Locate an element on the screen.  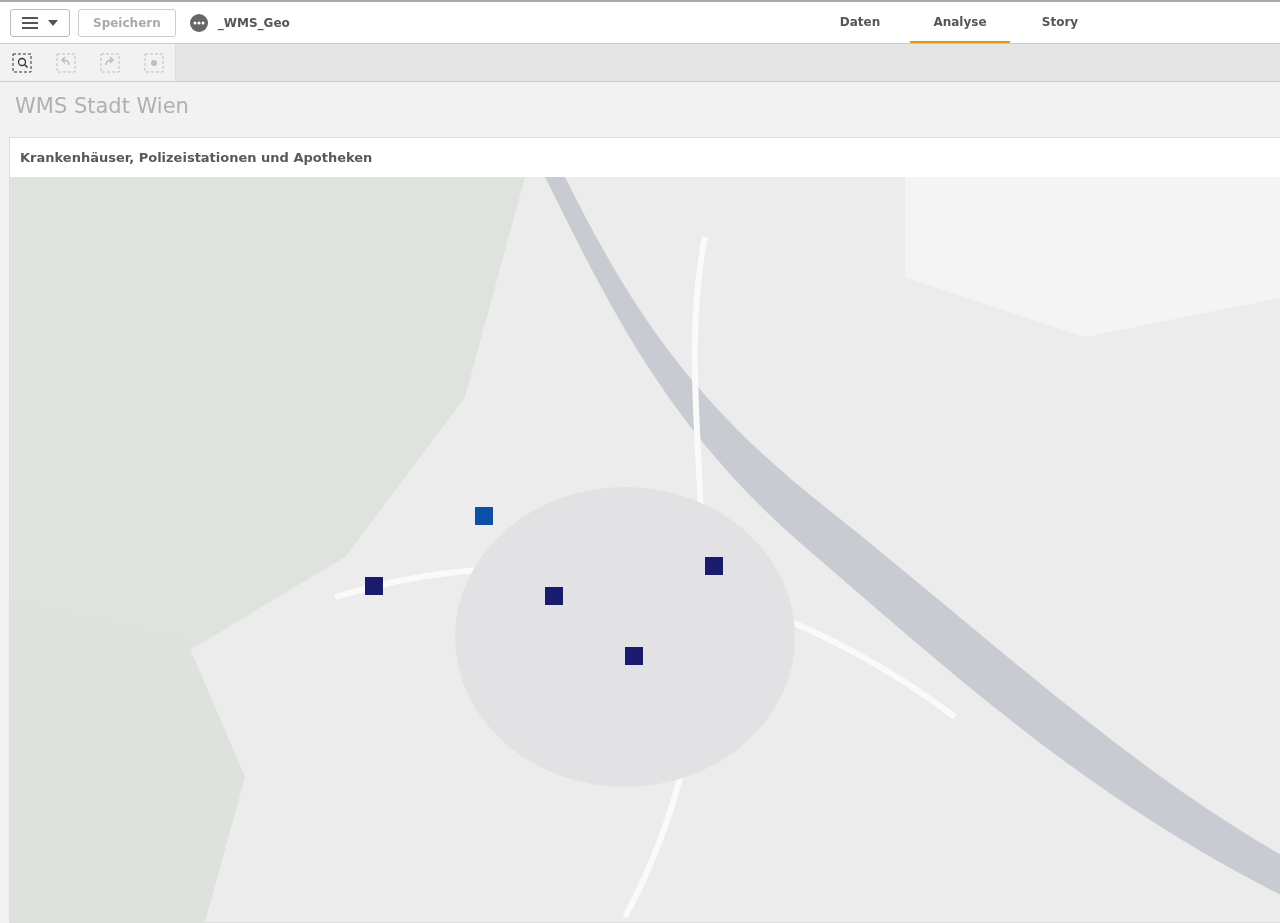
menu-icon is located at coordinates (30, 22).